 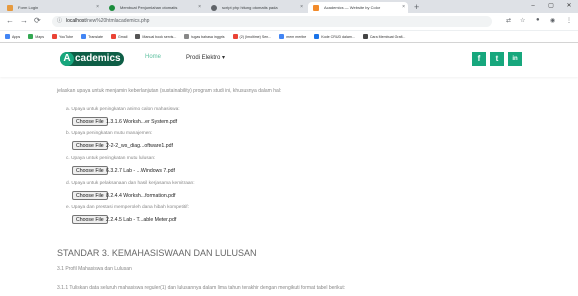 I want to click on file-name-c: 6.3.2.7 Lab - ...Windows 7.pdf, so click(x=140, y=171).